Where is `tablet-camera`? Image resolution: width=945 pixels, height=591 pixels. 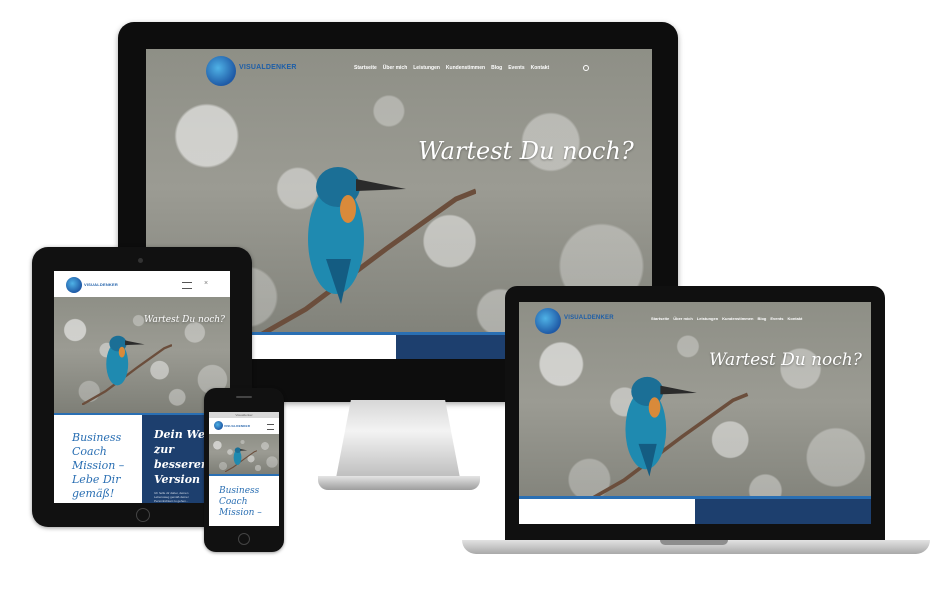 tablet-camera is located at coordinates (140, 260).